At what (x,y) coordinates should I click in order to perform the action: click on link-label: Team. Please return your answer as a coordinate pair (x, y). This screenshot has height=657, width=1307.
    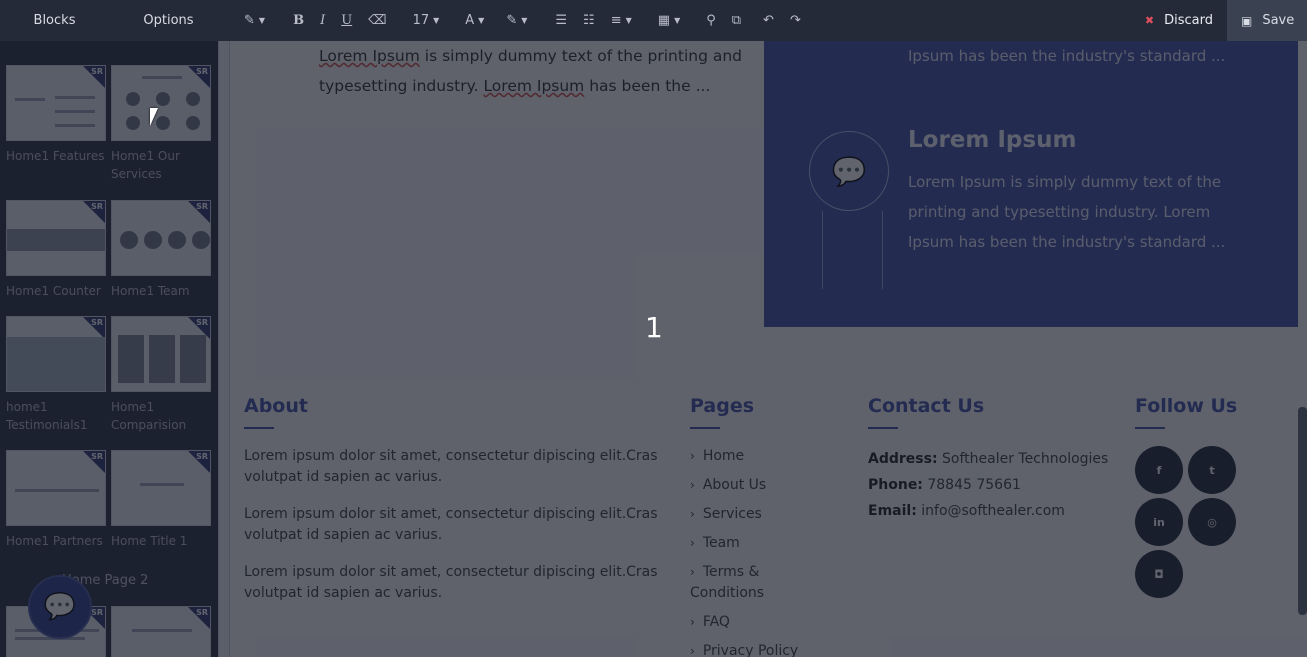
    Looking at the image, I should click on (721, 543).